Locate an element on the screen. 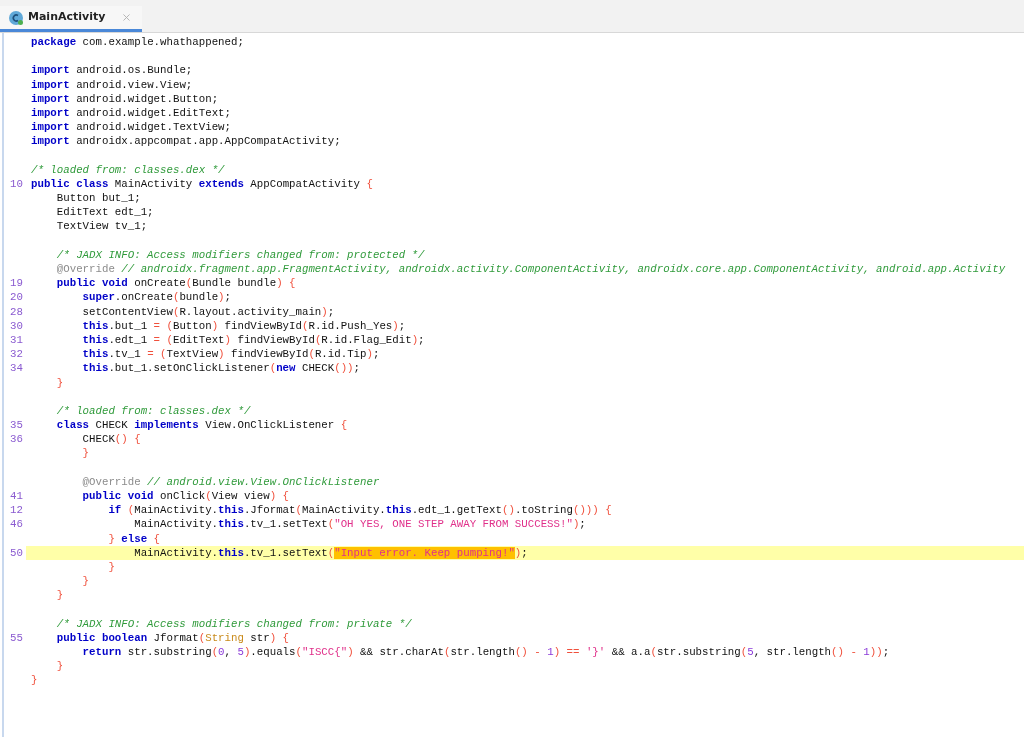 The height and width of the screenshot is (737, 1024). code-line: } else { is located at coordinates (134, 538).